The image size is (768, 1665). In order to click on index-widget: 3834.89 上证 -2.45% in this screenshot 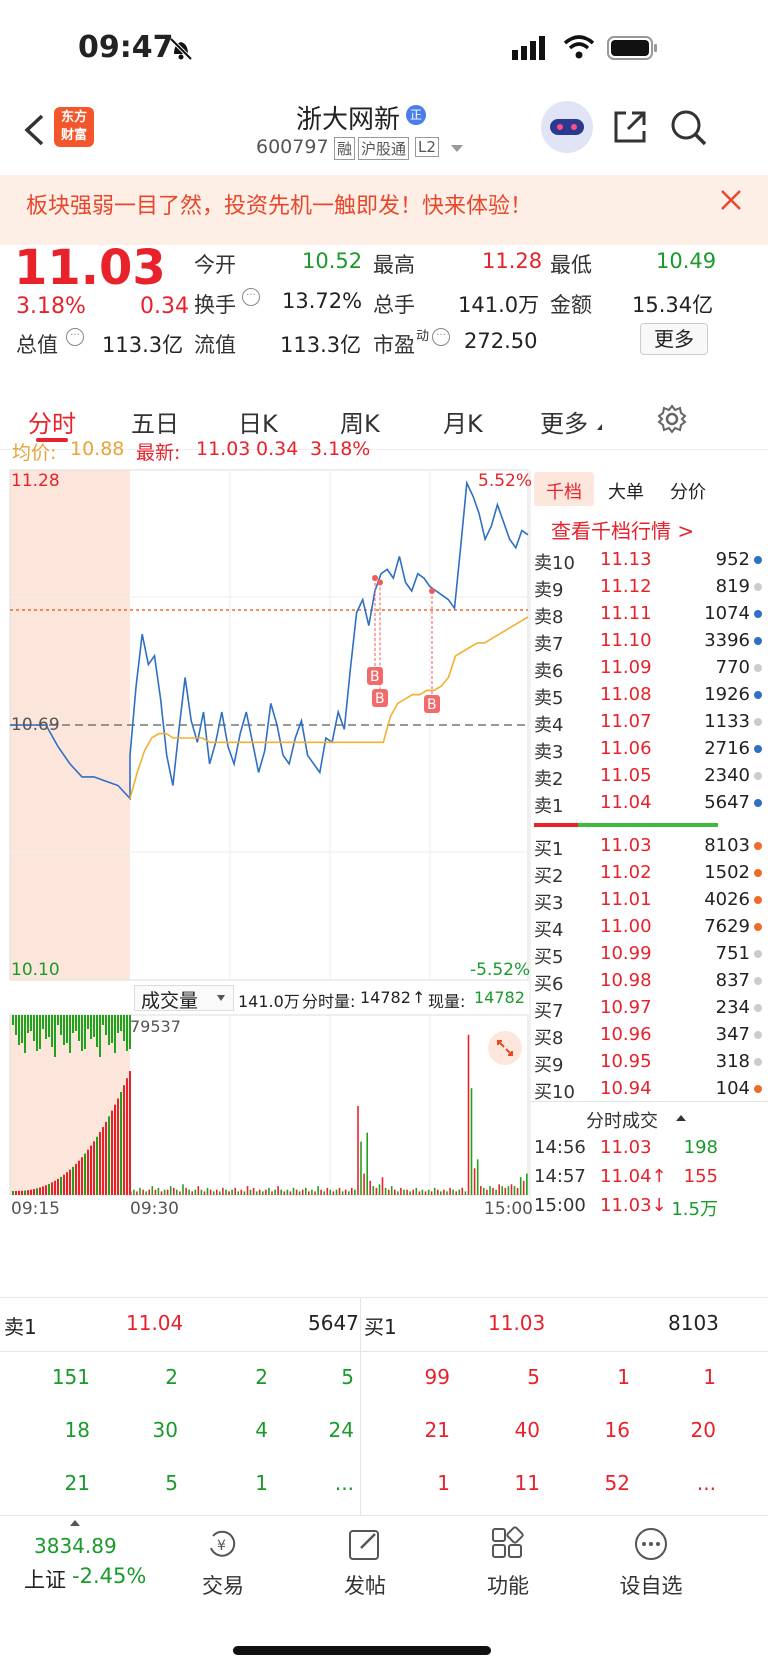, I will do `click(85, 1566)`.